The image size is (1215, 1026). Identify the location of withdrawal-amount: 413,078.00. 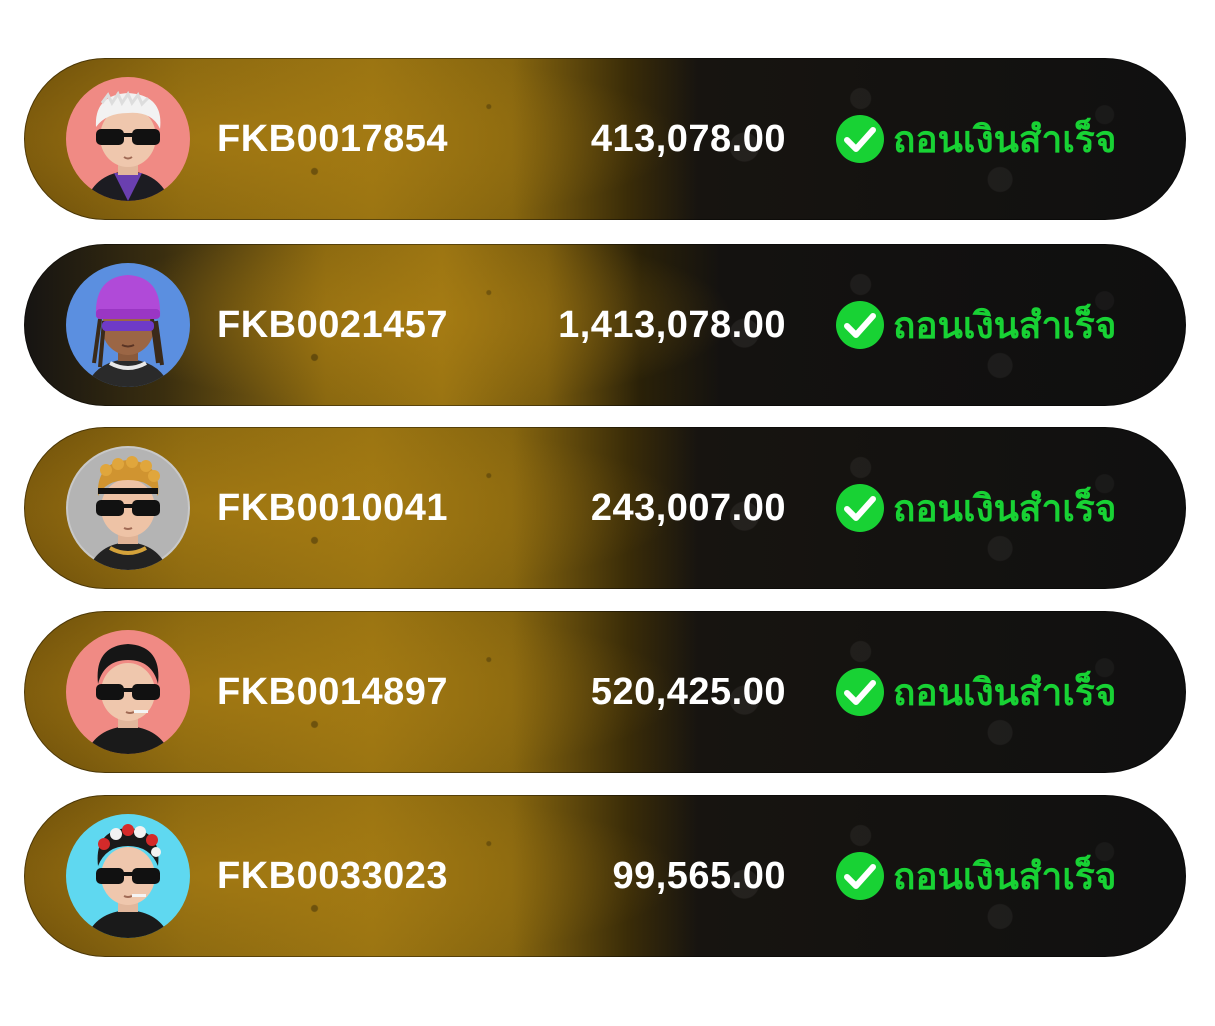
(688, 139).